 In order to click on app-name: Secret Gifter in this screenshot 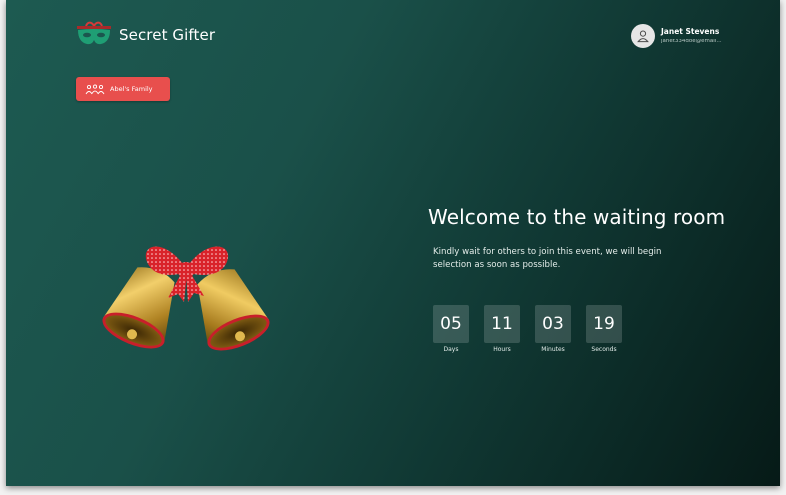, I will do `click(167, 35)`.